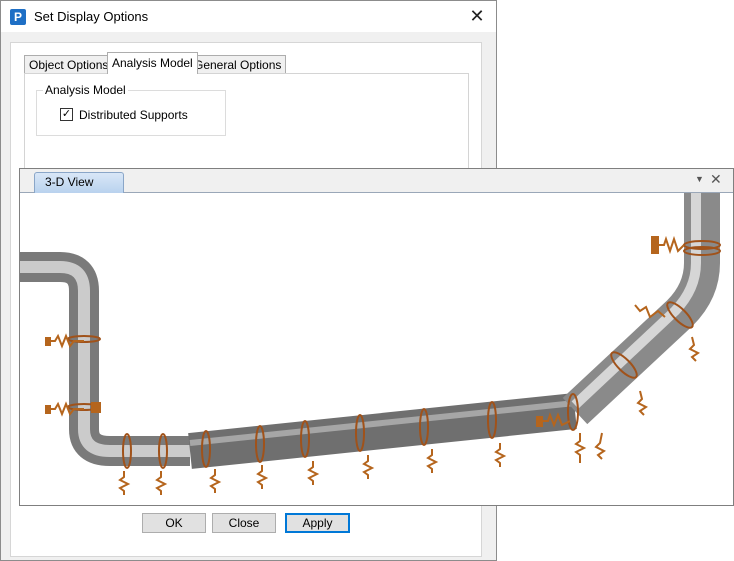  Describe the element at coordinates (317, 523) in the screenshot. I see `apply-button: Apply` at that location.